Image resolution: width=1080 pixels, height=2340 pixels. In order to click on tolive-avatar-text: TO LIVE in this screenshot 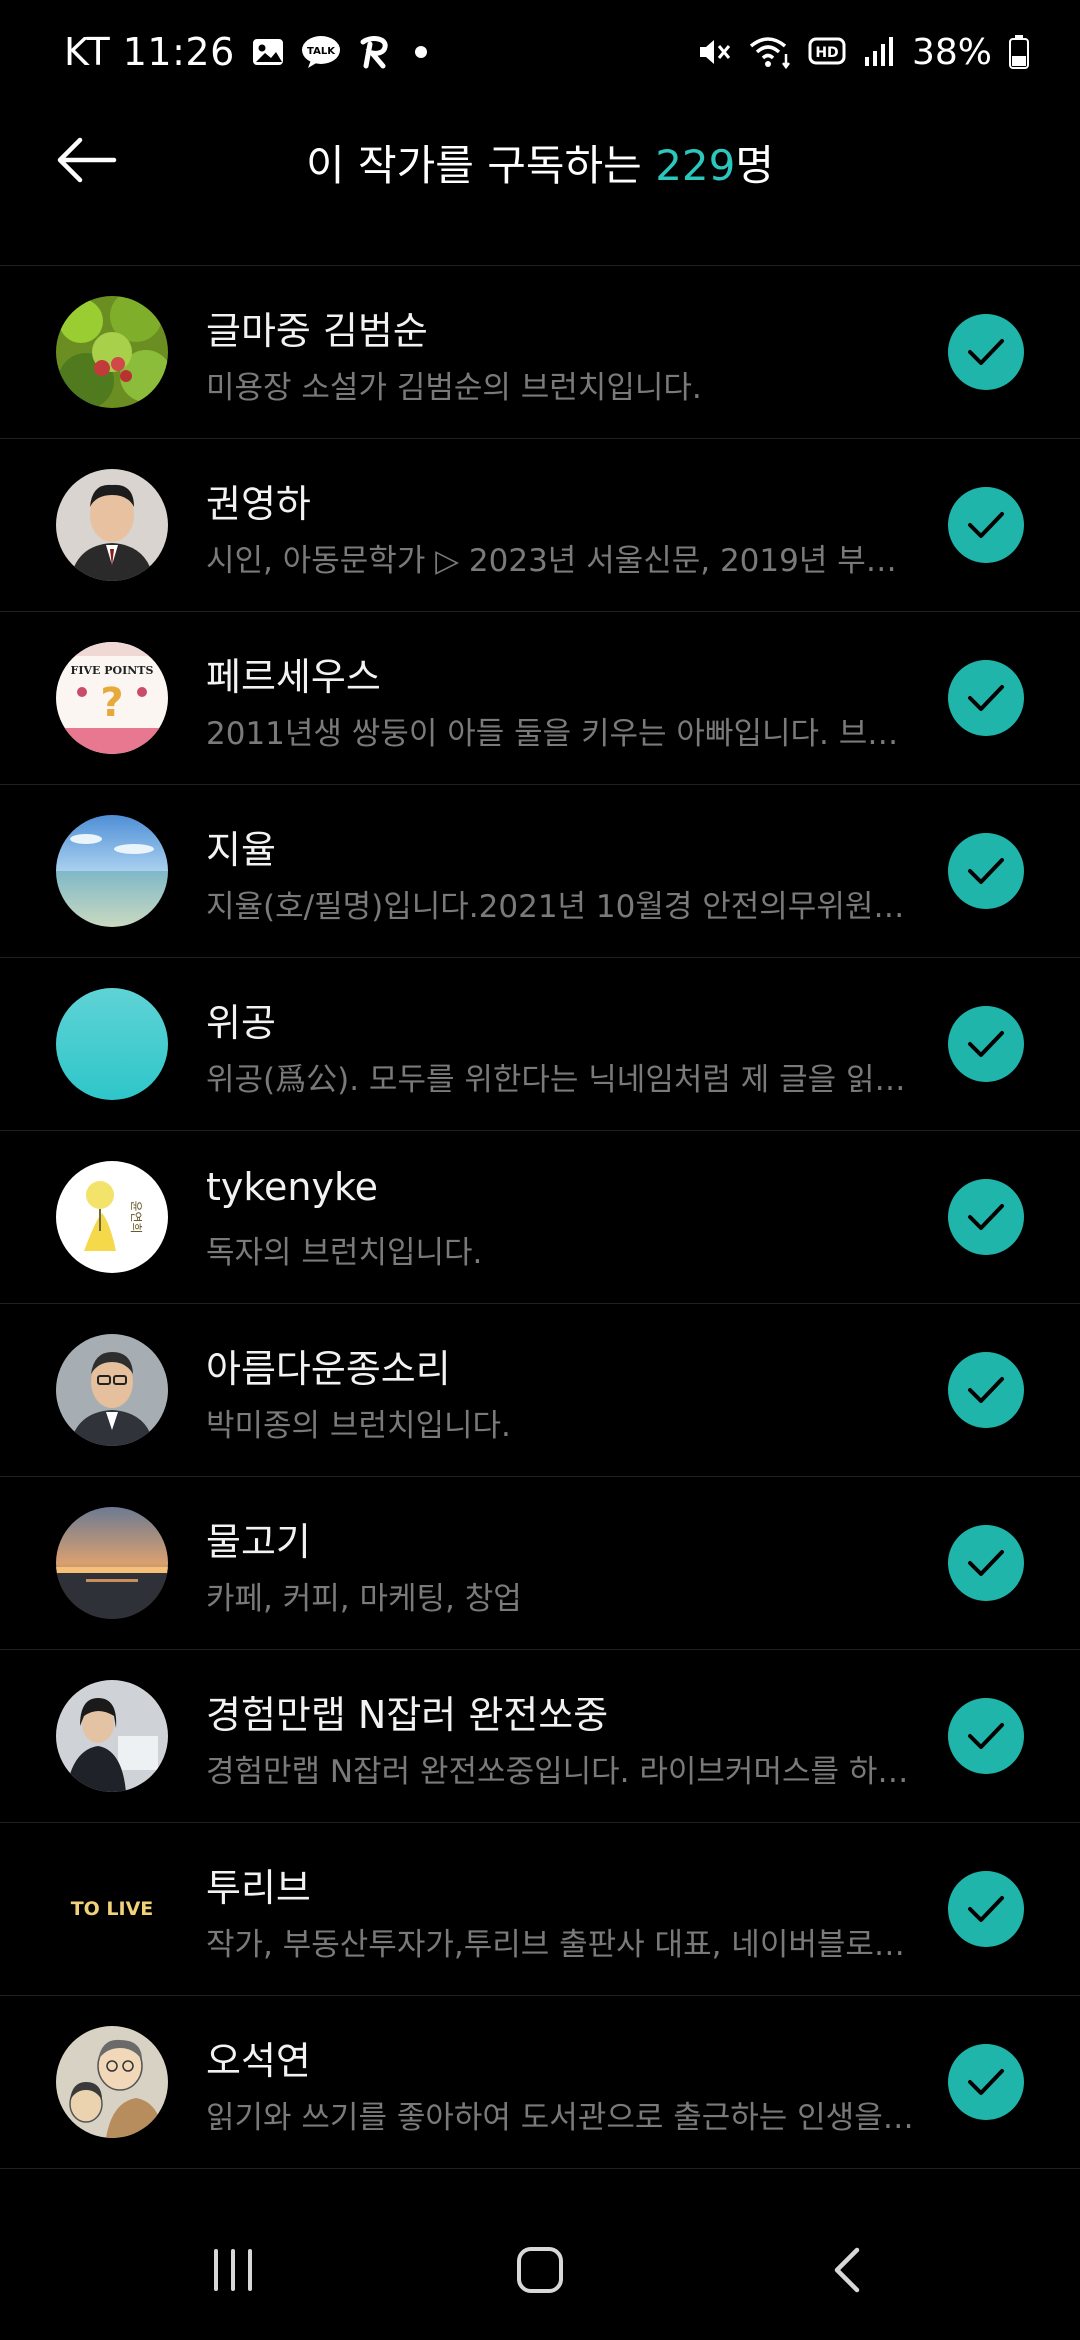, I will do `click(112, 1909)`.